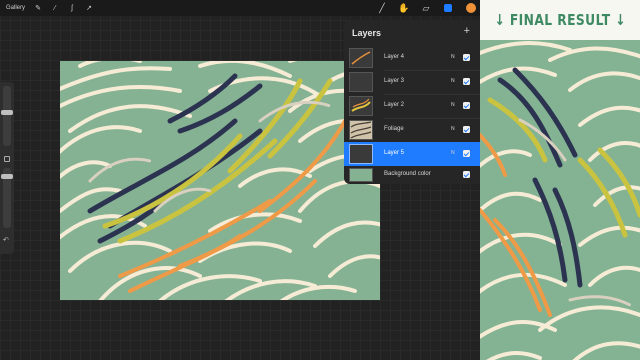  Describe the element at coordinates (394, 129) in the screenshot. I see `layer-name: Foliage` at that location.